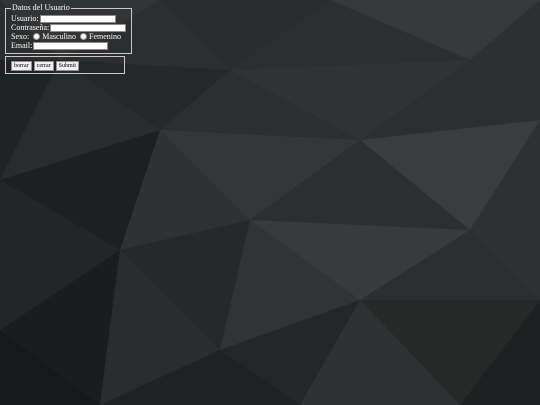 This screenshot has height=405, width=540. Describe the element at coordinates (88, 27) in the screenshot. I see `contrasena-input` at that location.